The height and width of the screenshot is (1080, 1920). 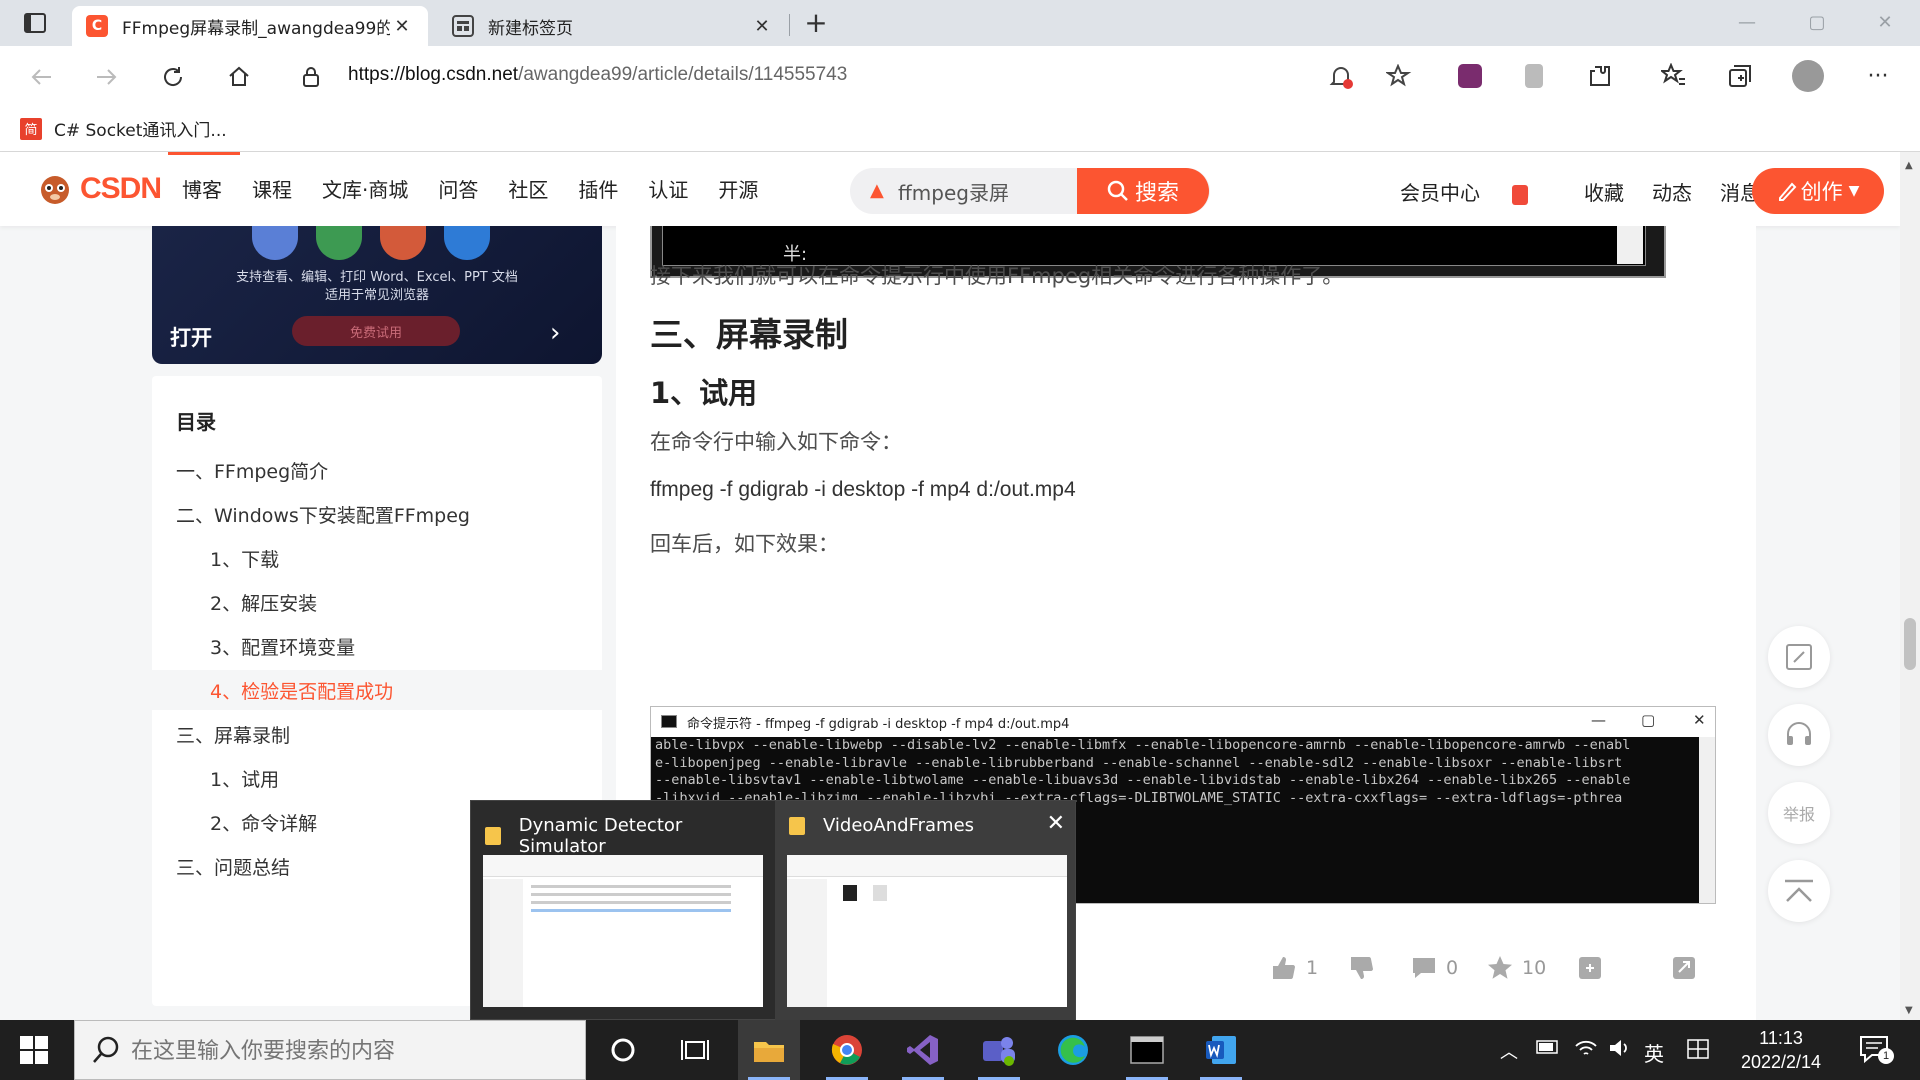 I want to click on csdn-favicon-icon: C, so click(x=97, y=26).